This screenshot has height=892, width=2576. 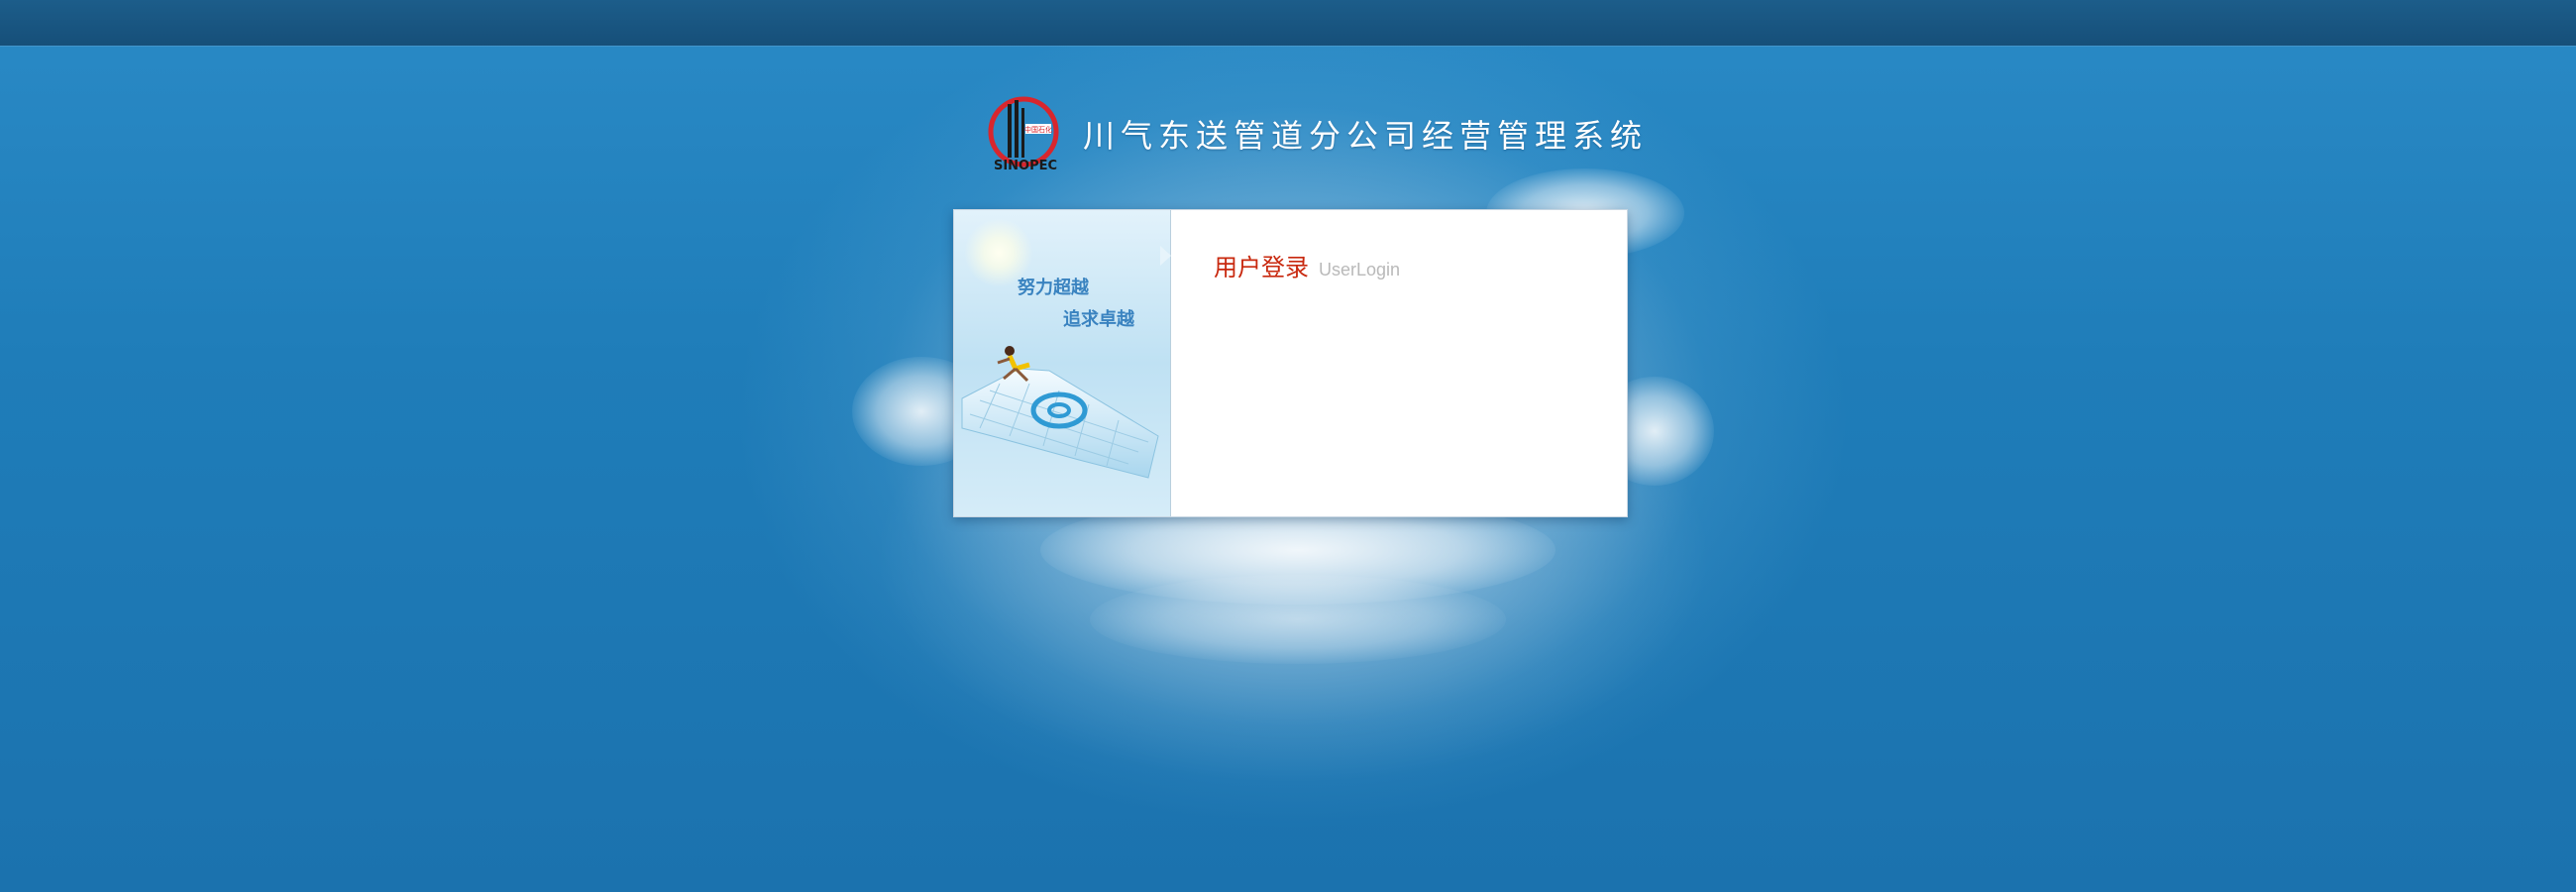 I want to click on system-title: 川气东送管道分公司经营管理系统, so click(x=1366, y=136).